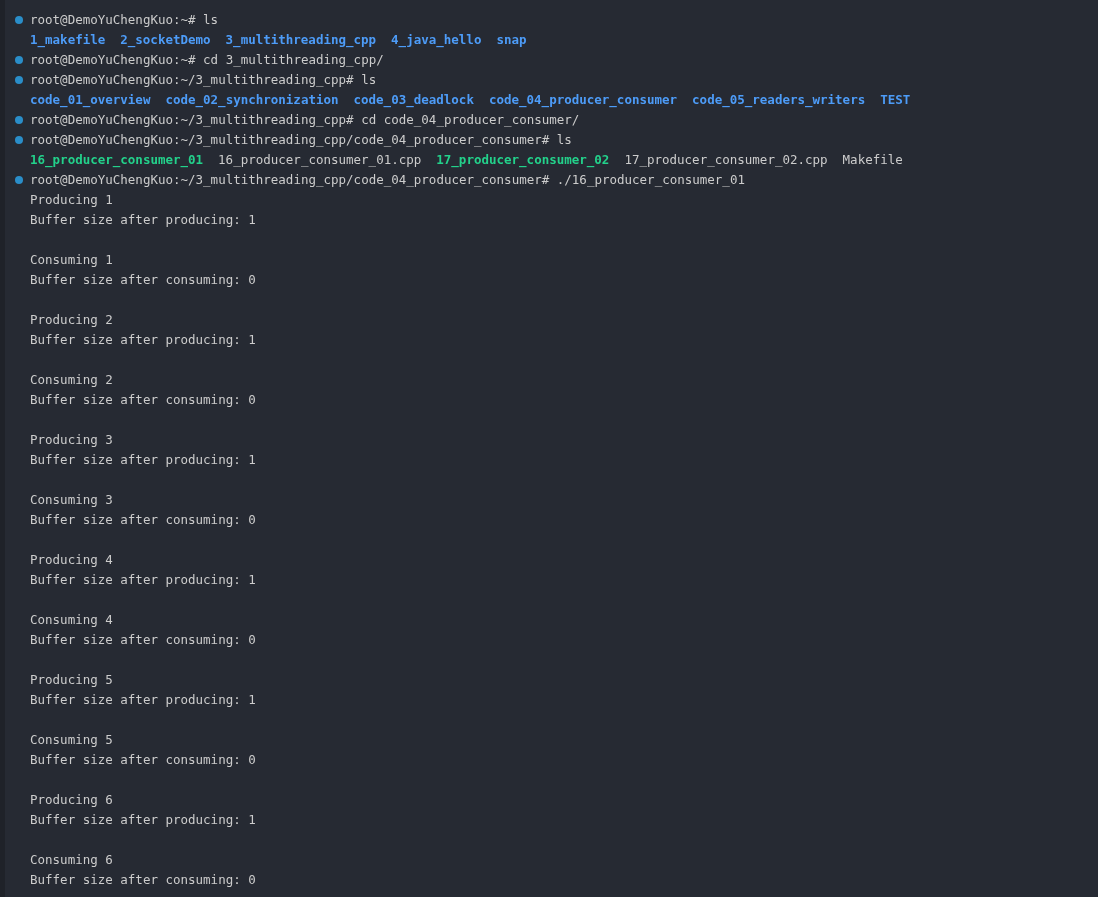 The height and width of the screenshot is (897, 1098). I want to click on output-line: Producing 5, so click(71, 680).